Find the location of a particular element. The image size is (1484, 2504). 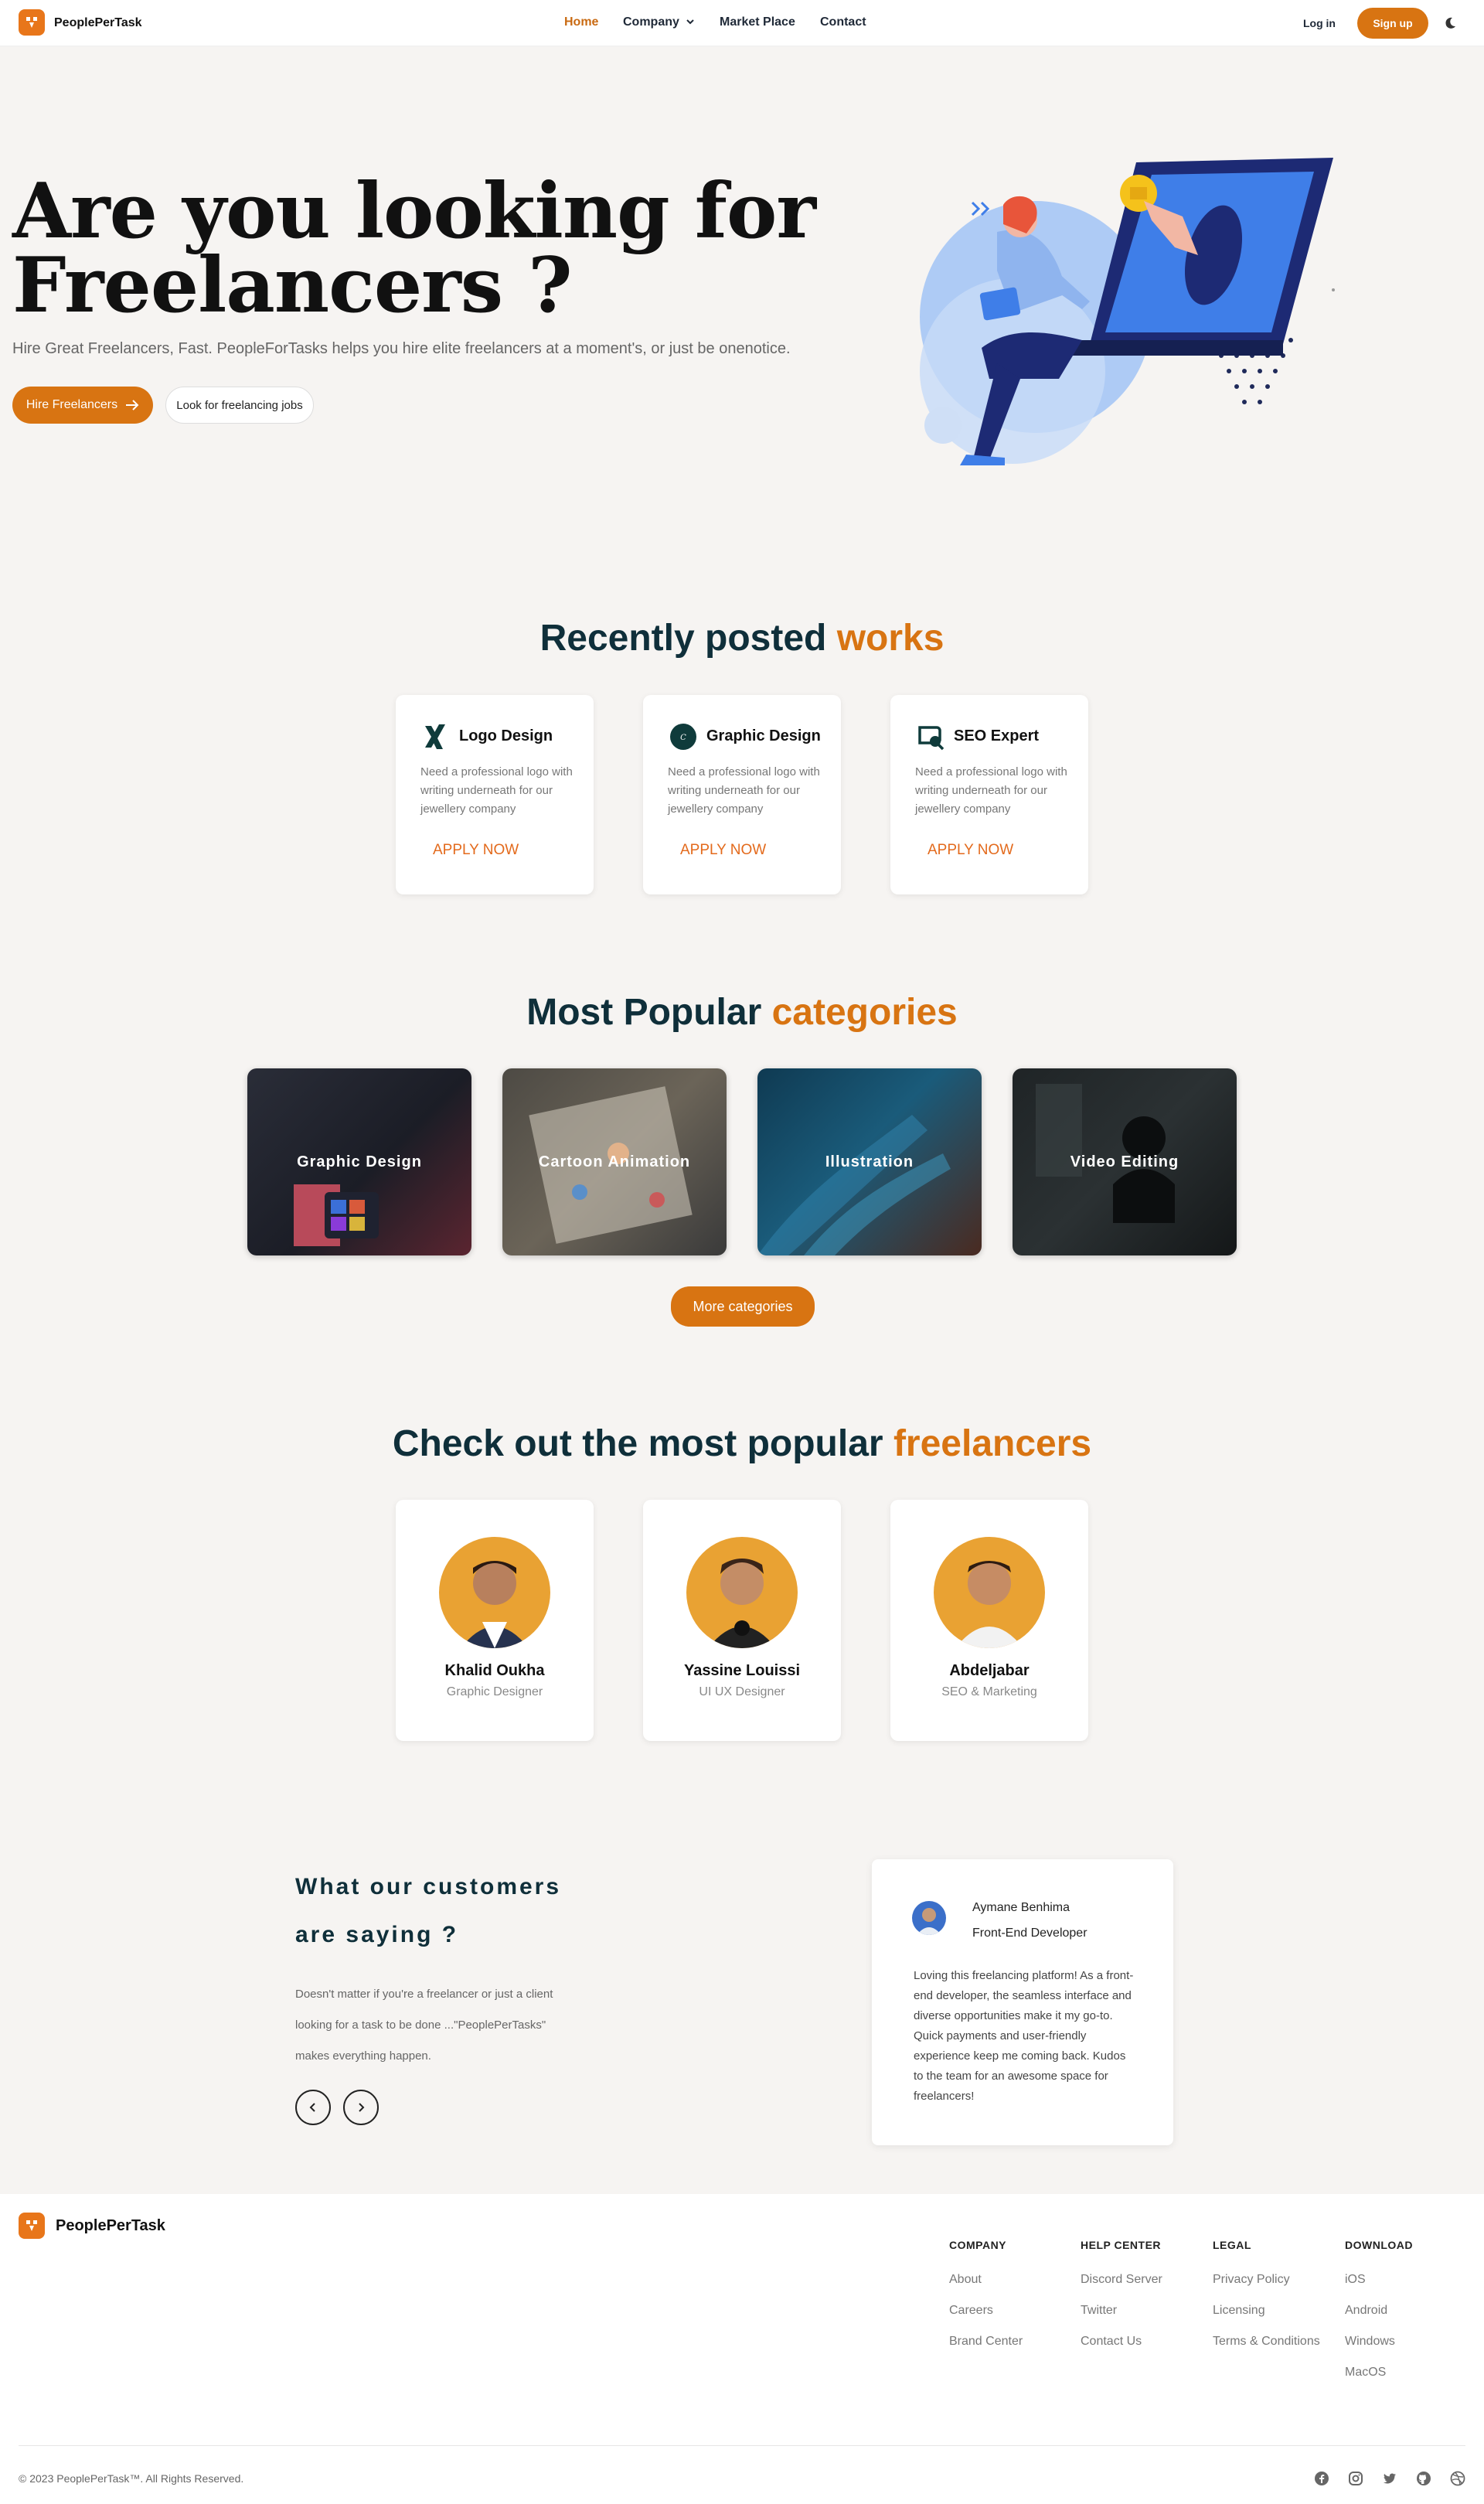

footer-heading-download: DOWNLOAD is located at coordinates (1379, 2245).